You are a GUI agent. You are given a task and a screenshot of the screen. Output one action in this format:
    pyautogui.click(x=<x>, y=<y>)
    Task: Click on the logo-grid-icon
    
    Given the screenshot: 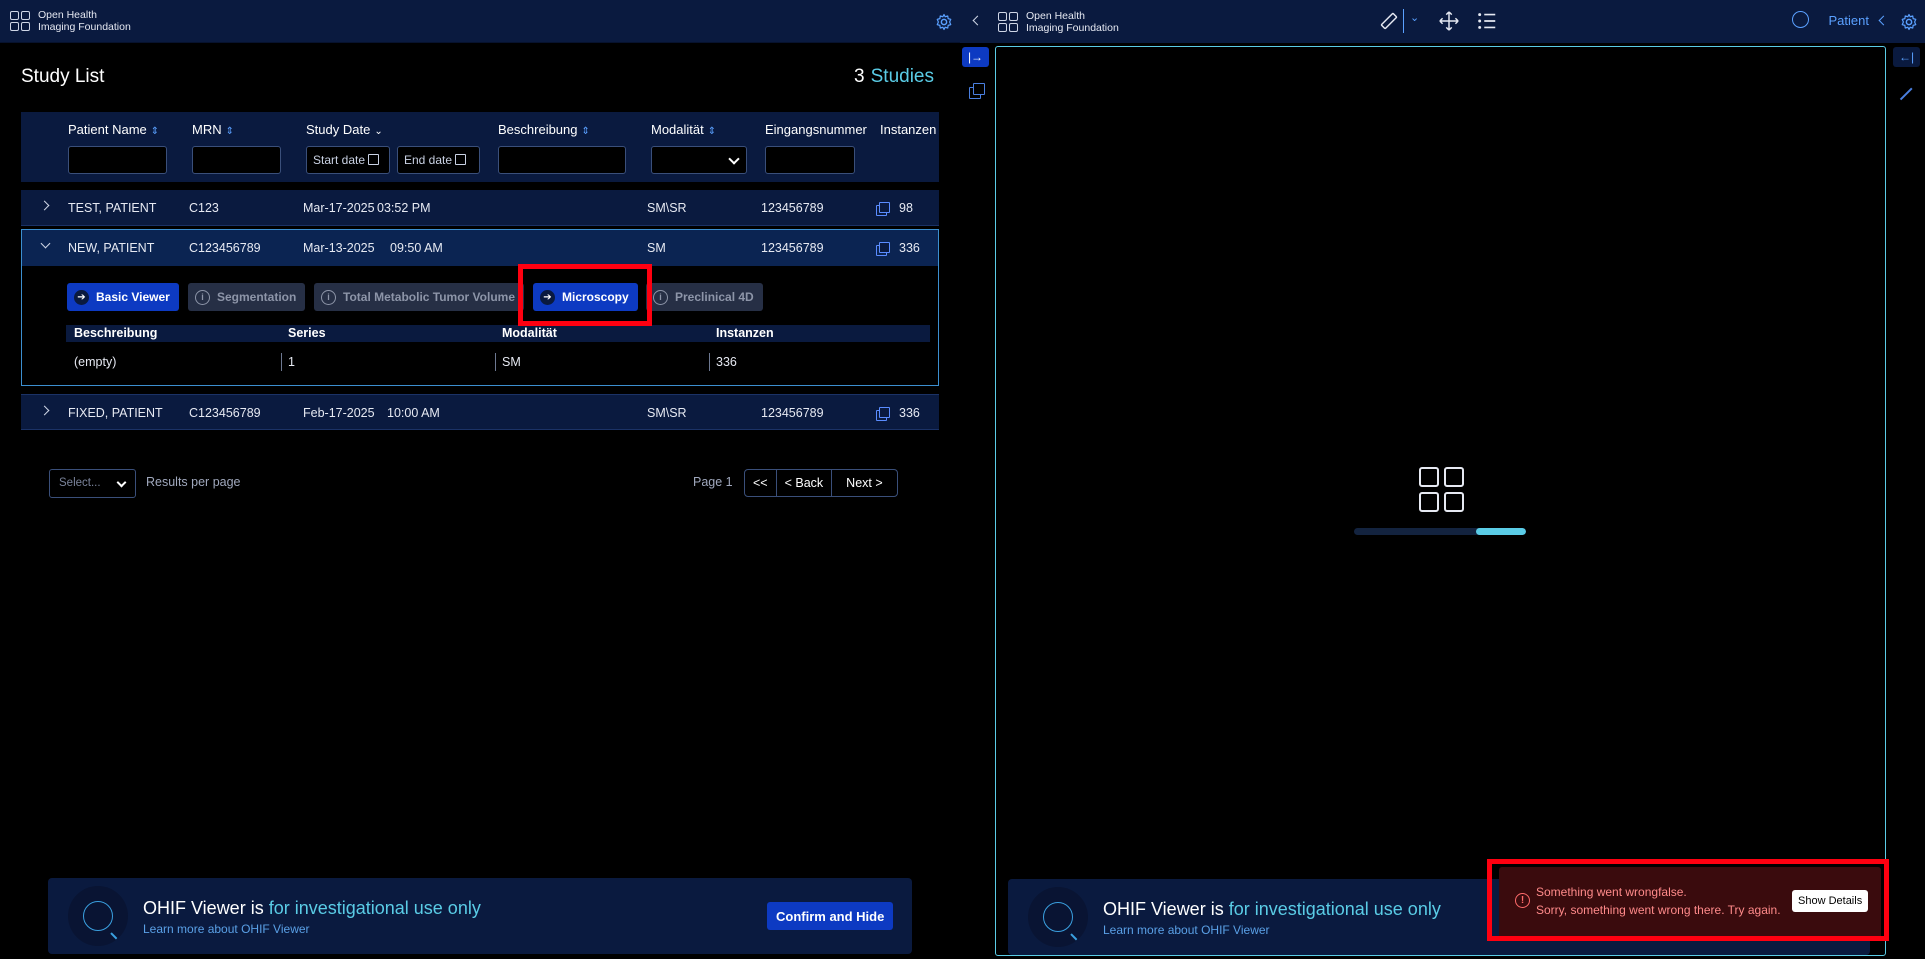 What is the action you would take?
    pyautogui.click(x=1008, y=21)
    